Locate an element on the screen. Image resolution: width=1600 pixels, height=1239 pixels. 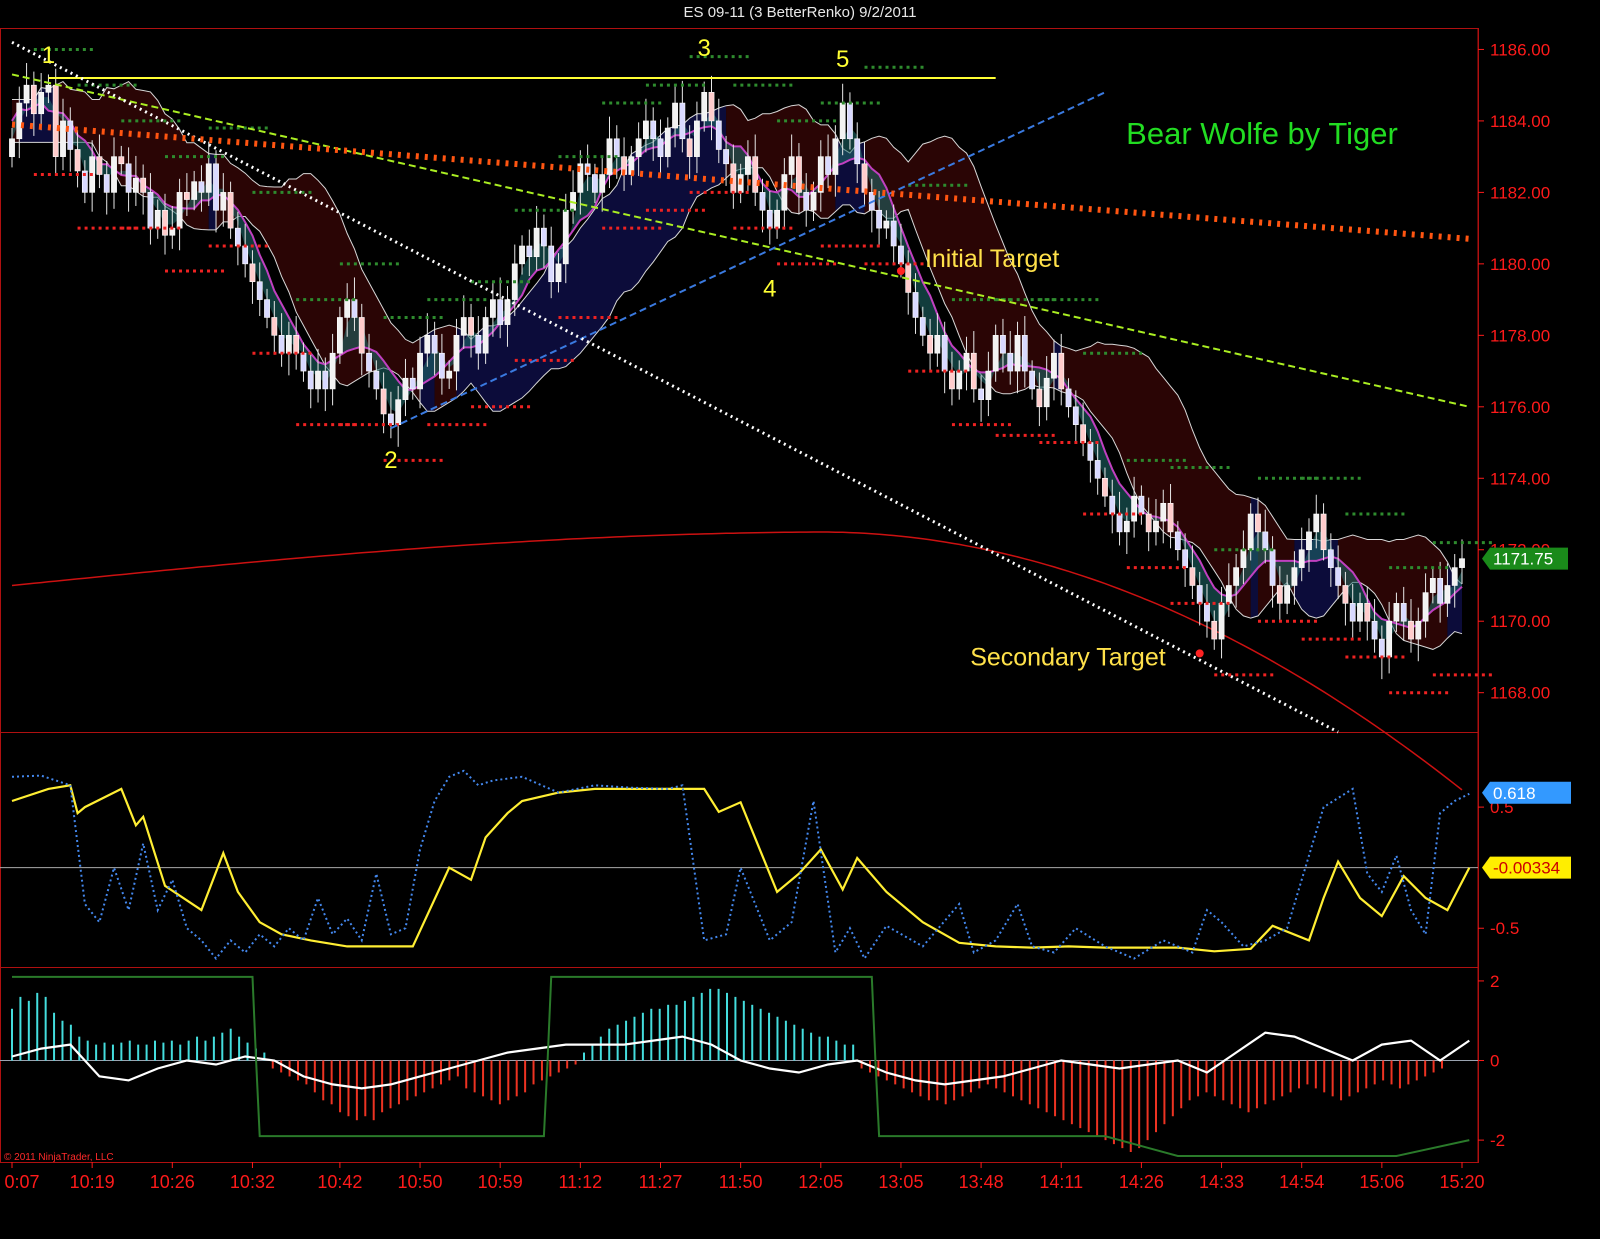
price-tick-label: 1182.00 is located at coordinates (1520, 192).